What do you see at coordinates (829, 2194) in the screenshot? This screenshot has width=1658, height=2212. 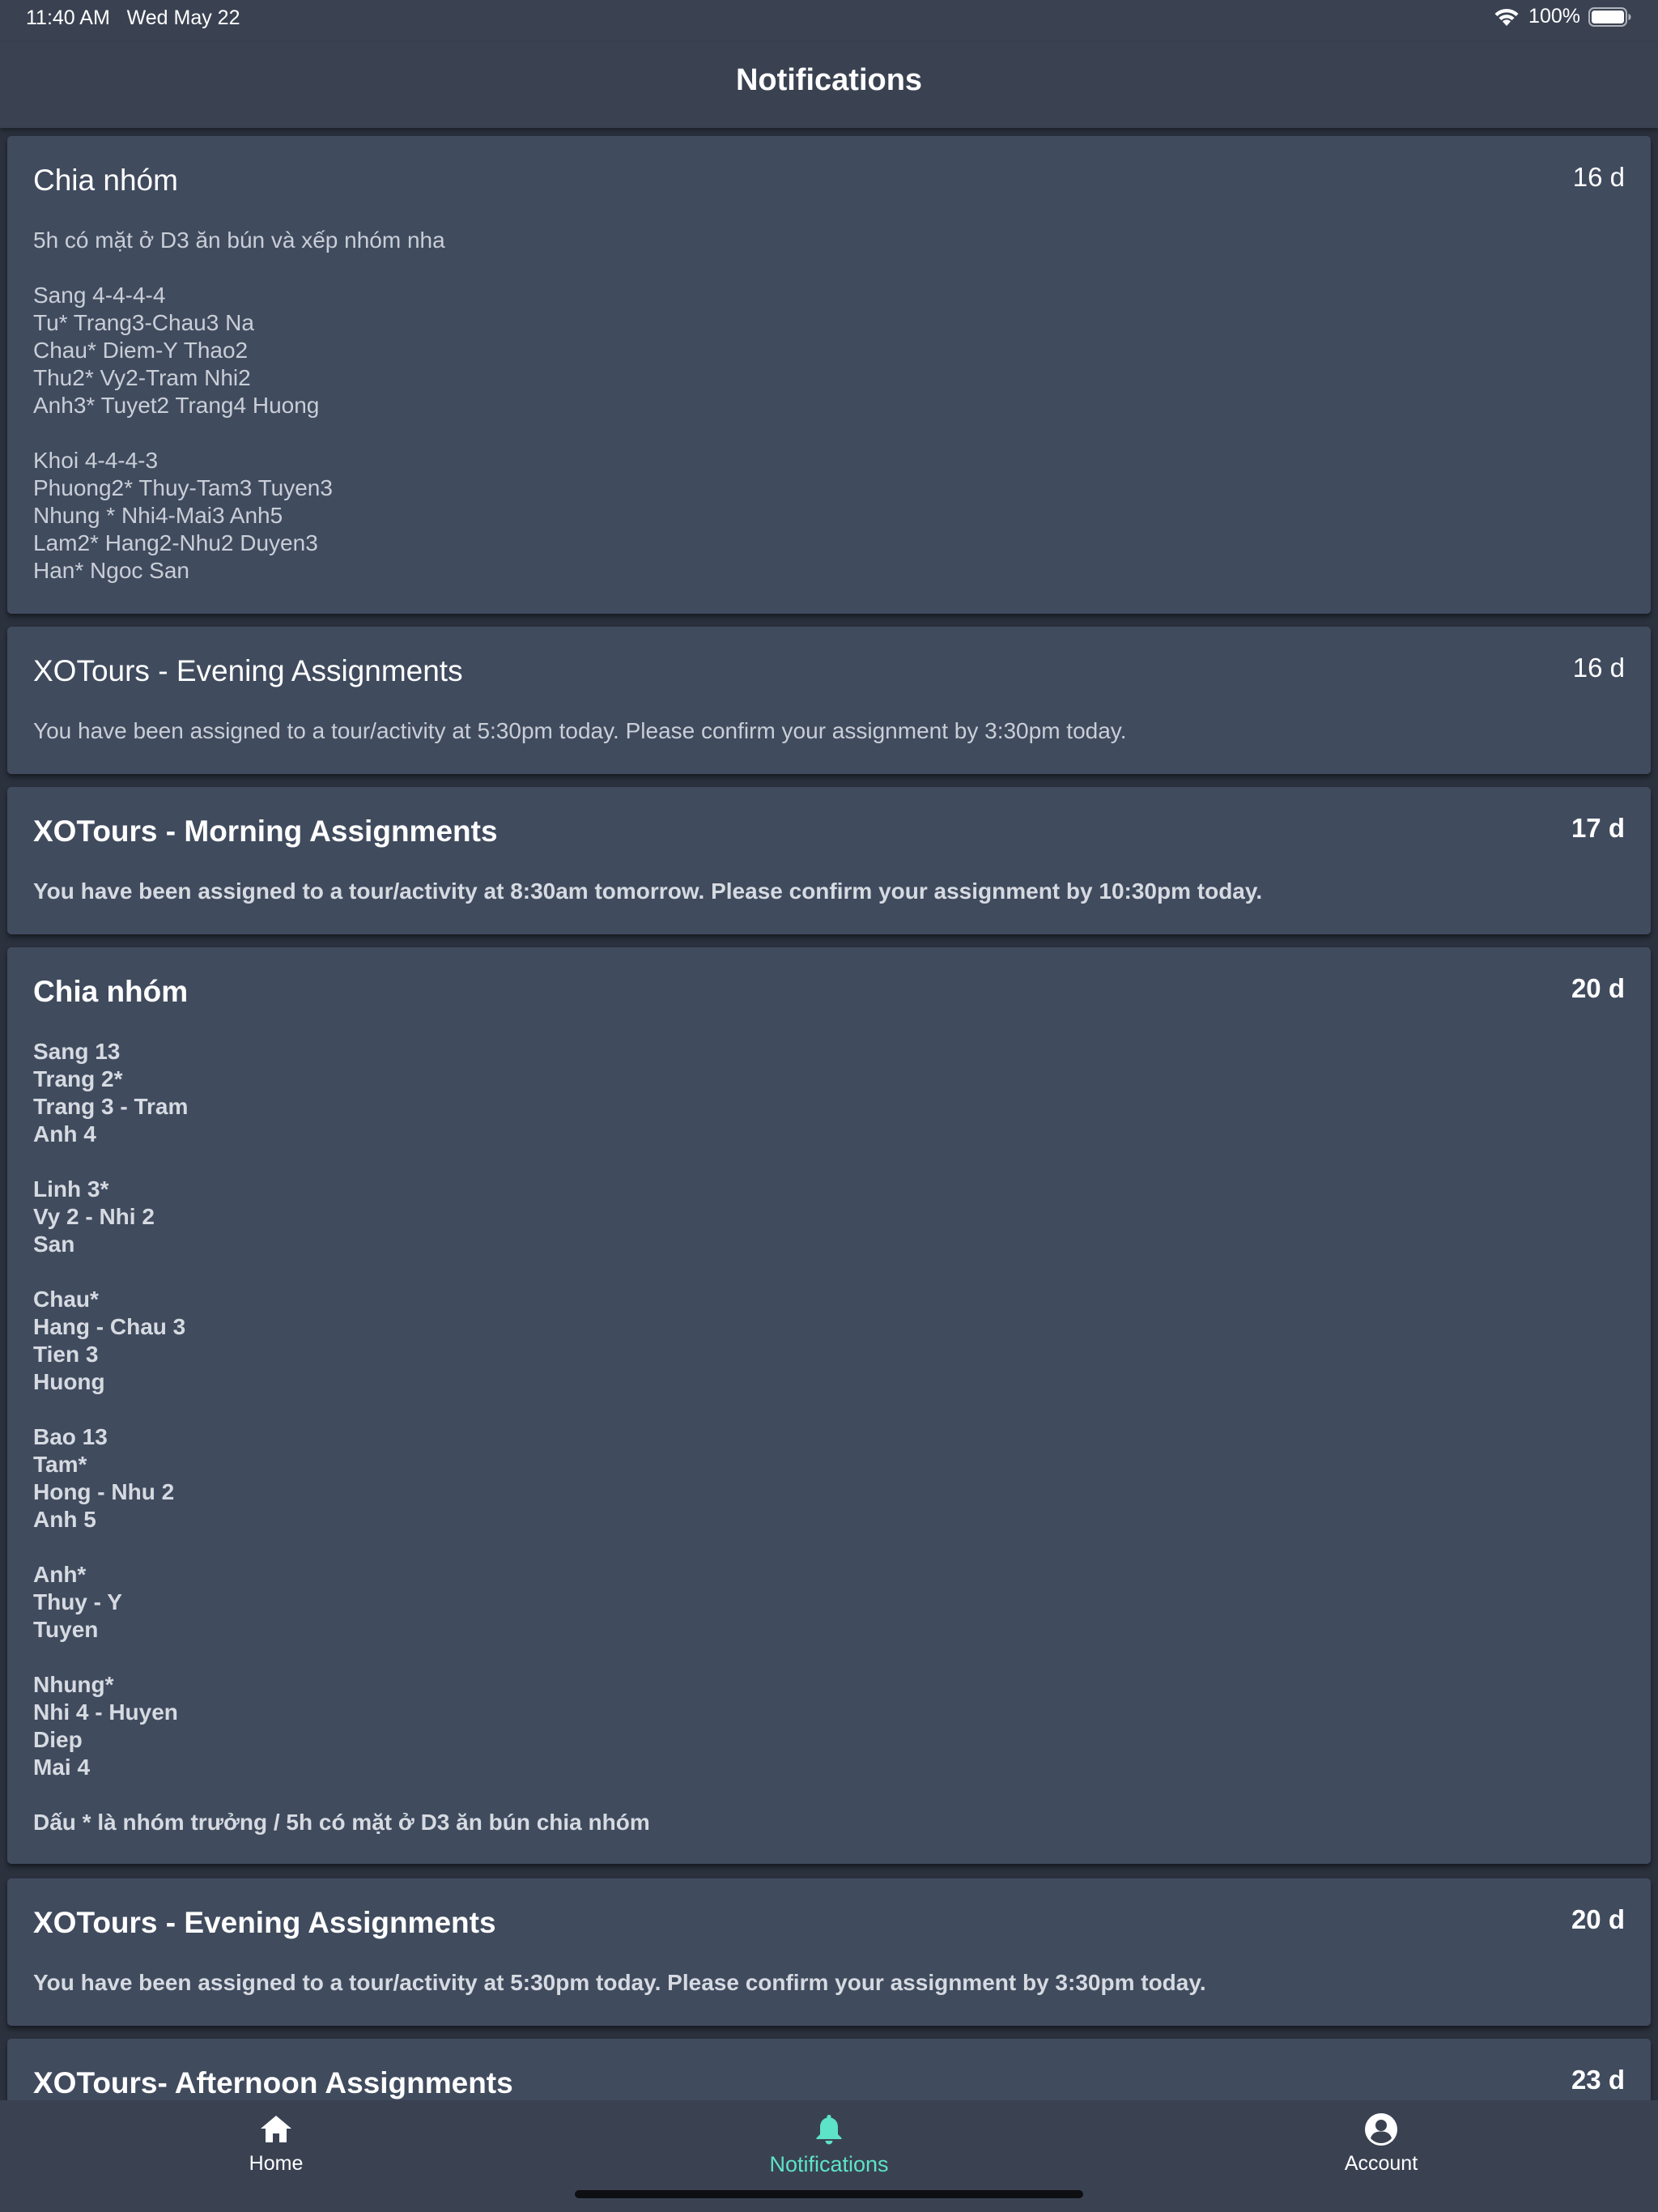 I see `home-indicator` at bounding box center [829, 2194].